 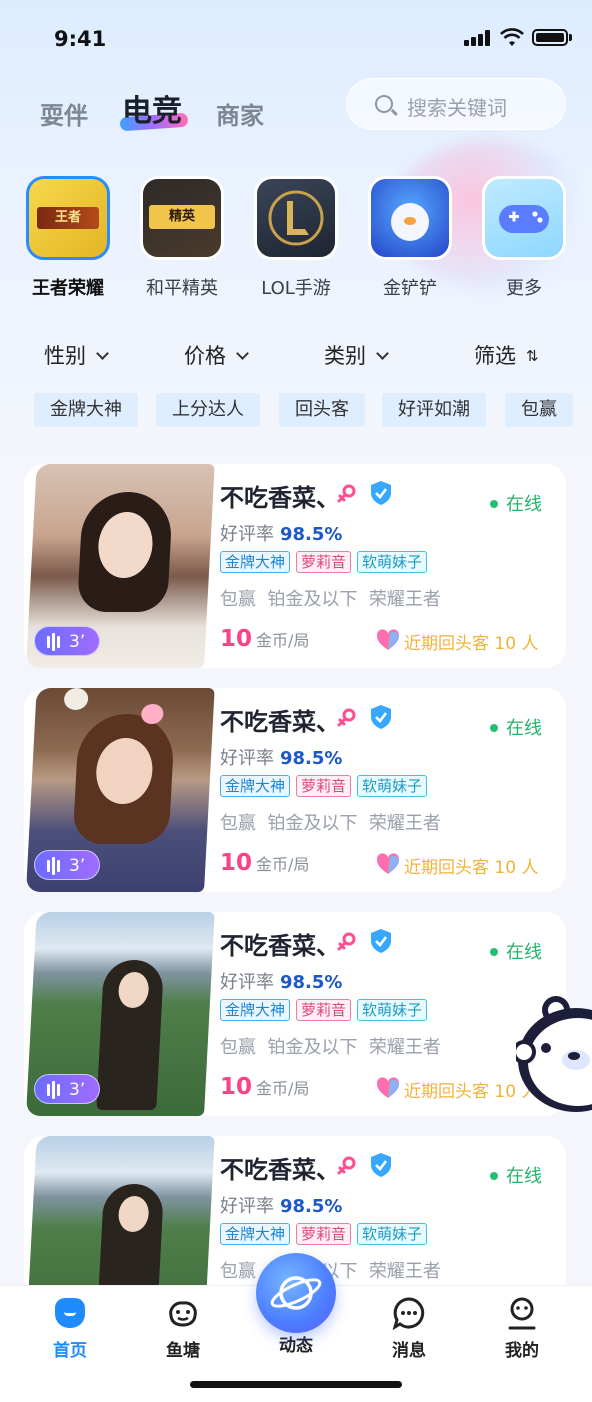 I want to click on search-placeholder: 搜索关键词, so click(x=457, y=108).